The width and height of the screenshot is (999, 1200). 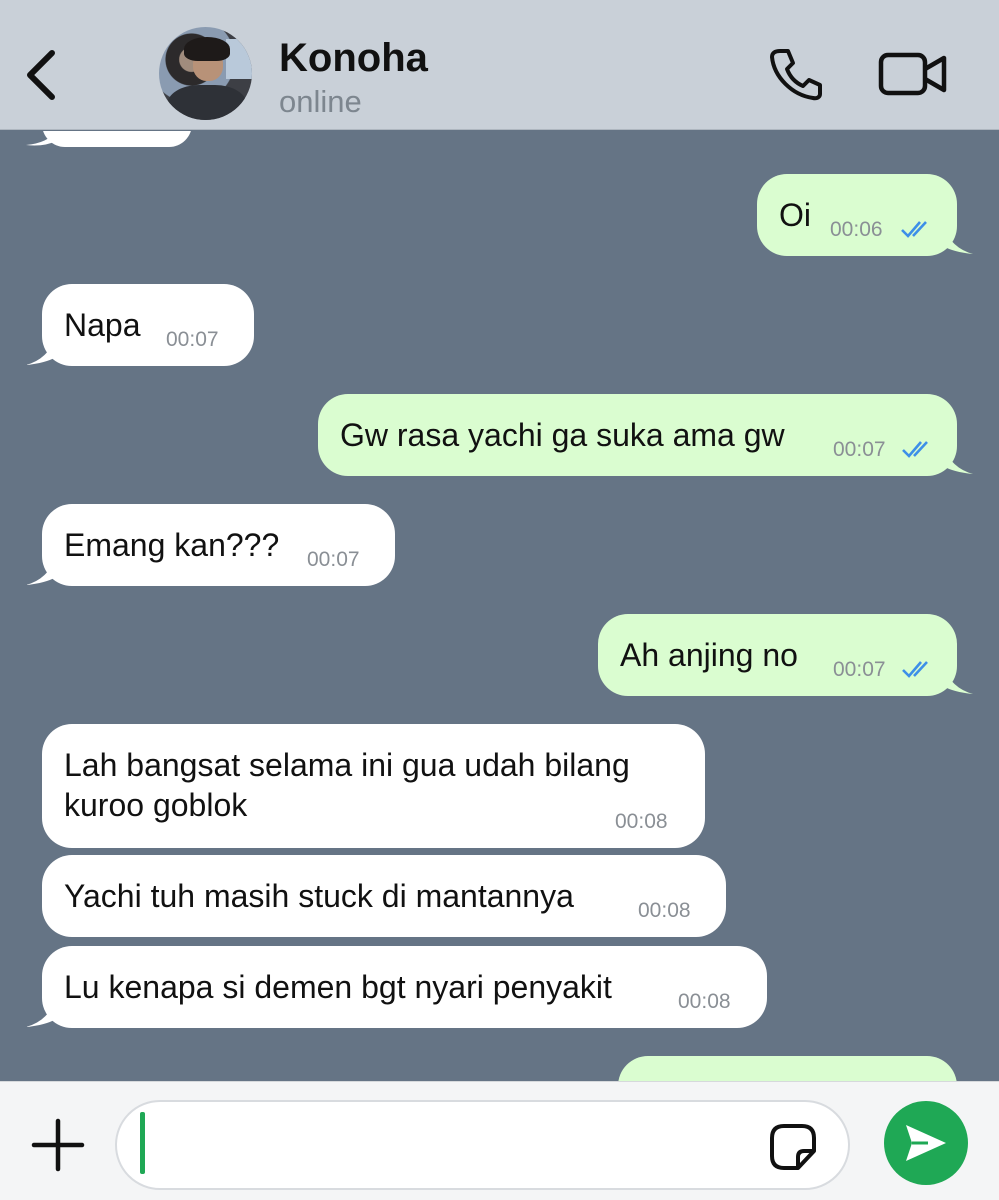 What do you see at coordinates (347, 765) in the screenshot?
I see `message-text-line-1: Lah bangsat selama ini gua udah bilang` at bounding box center [347, 765].